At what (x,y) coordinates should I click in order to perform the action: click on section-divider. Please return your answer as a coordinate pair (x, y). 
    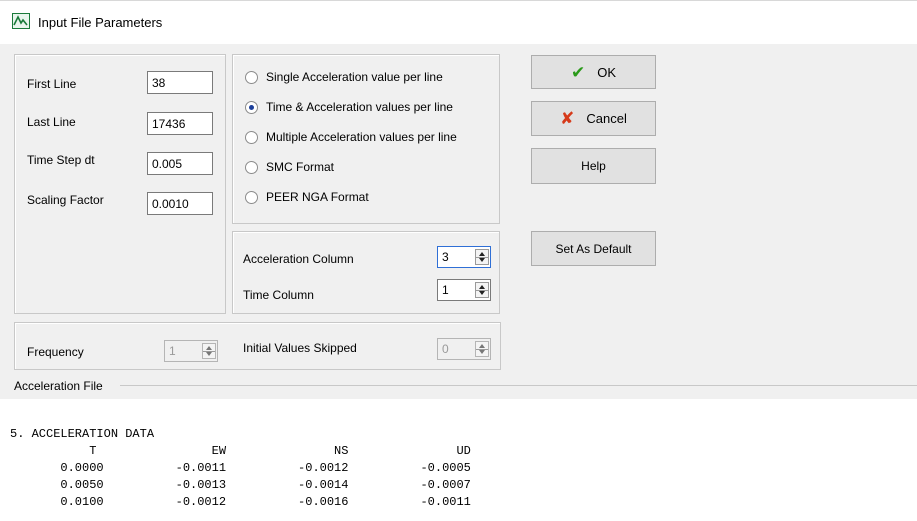
    Looking at the image, I should click on (518, 385).